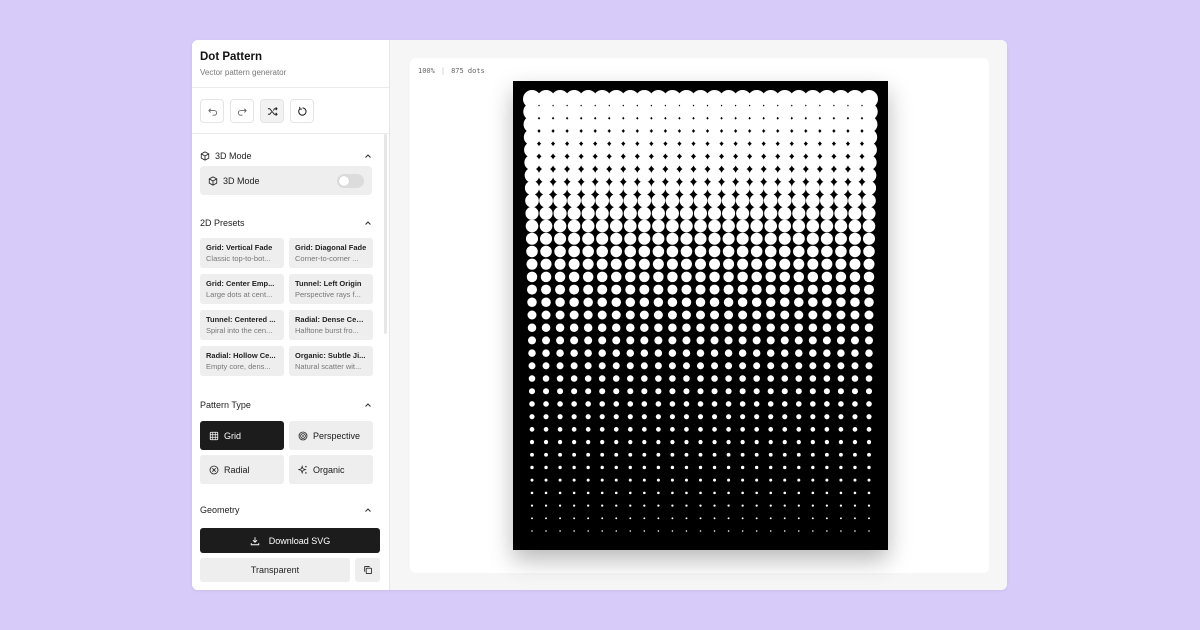 Image resolution: width=1200 pixels, height=630 pixels. What do you see at coordinates (385, 234) in the screenshot?
I see `scrollbar` at bounding box center [385, 234].